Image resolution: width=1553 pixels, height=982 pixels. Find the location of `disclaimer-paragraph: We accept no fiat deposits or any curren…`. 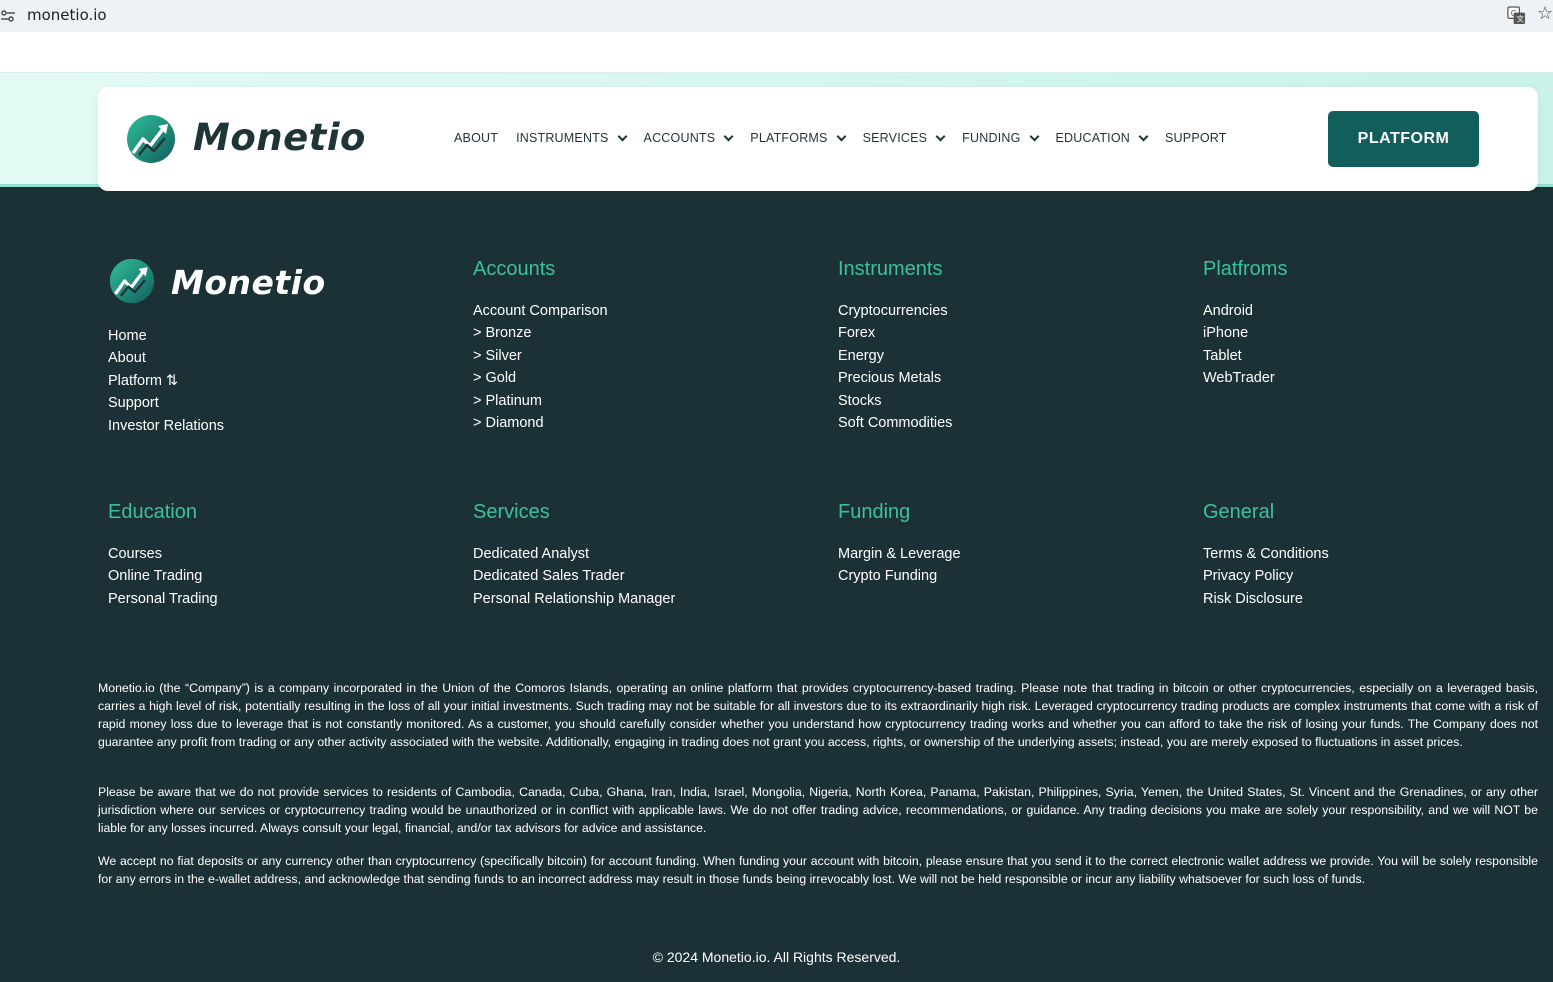

disclaimer-paragraph: We accept no fiat deposits or any curren… is located at coordinates (818, 870).